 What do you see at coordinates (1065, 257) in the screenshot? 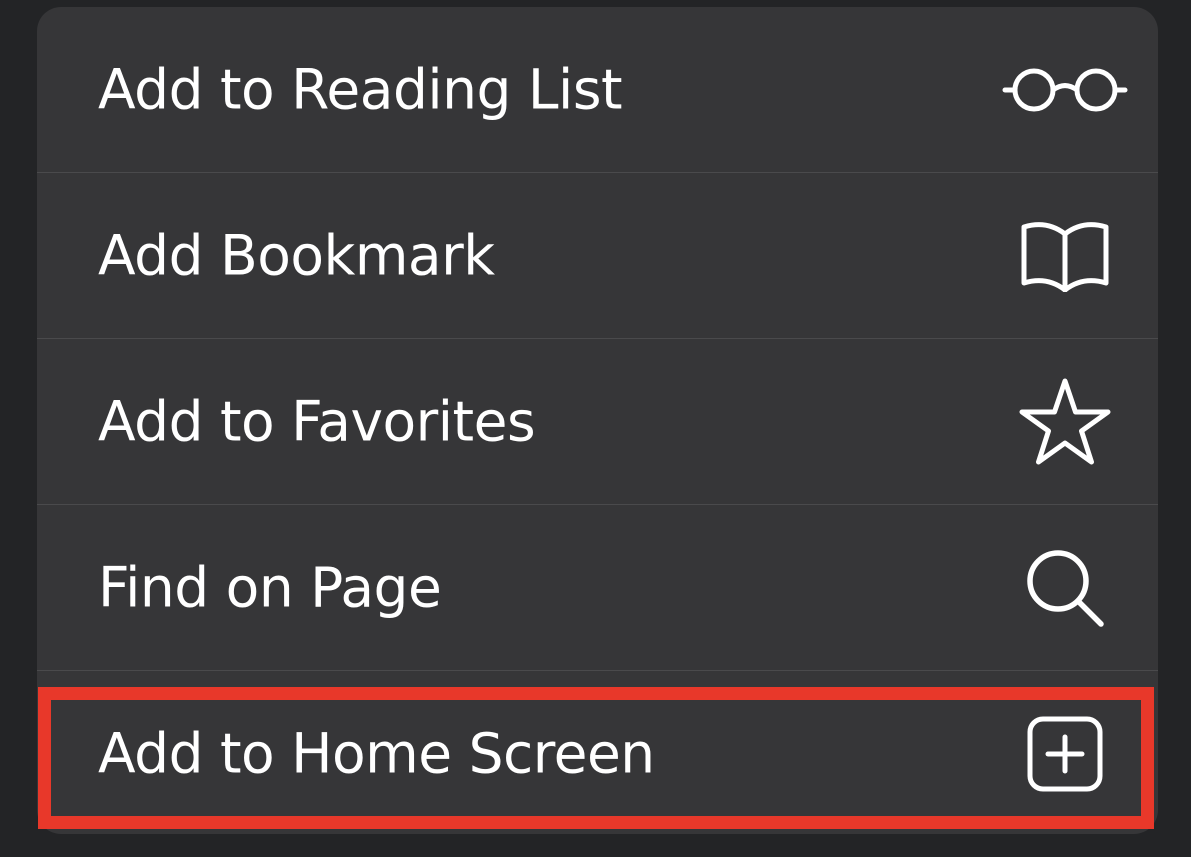
I see `book-icon` at bounding box center [1065, 257].